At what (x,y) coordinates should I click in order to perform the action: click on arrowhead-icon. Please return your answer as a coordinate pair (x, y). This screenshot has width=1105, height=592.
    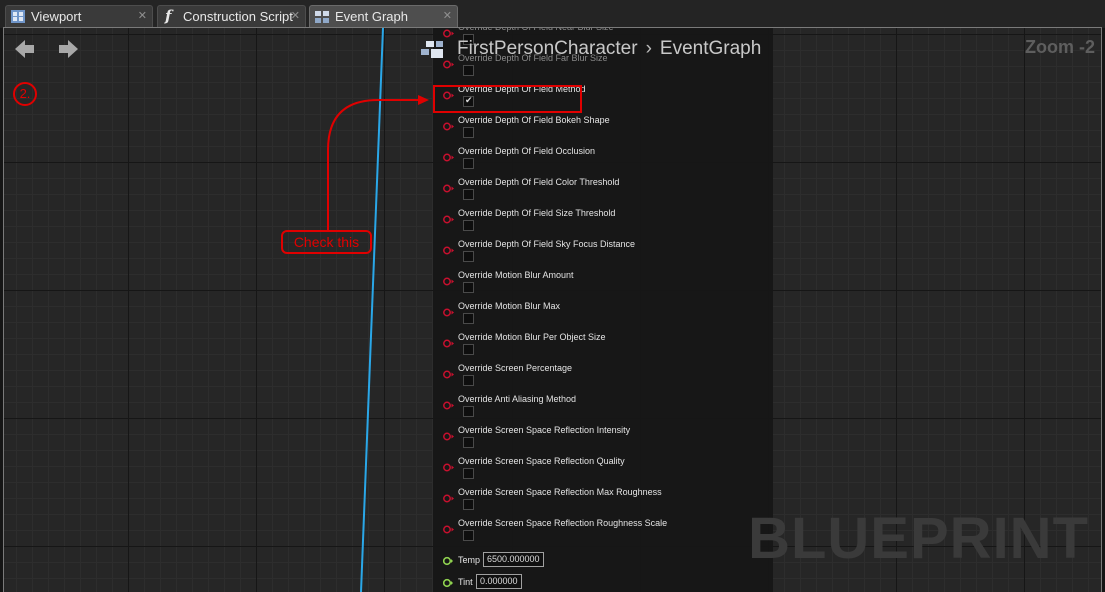
    Looking at the image, I should click on (423, 100).